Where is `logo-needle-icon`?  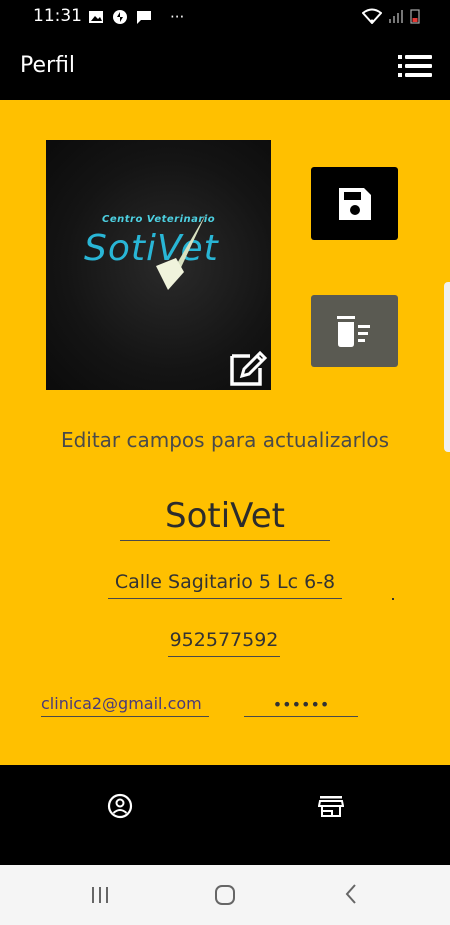
logo-needle-icon is located at coordinates (181, 252).